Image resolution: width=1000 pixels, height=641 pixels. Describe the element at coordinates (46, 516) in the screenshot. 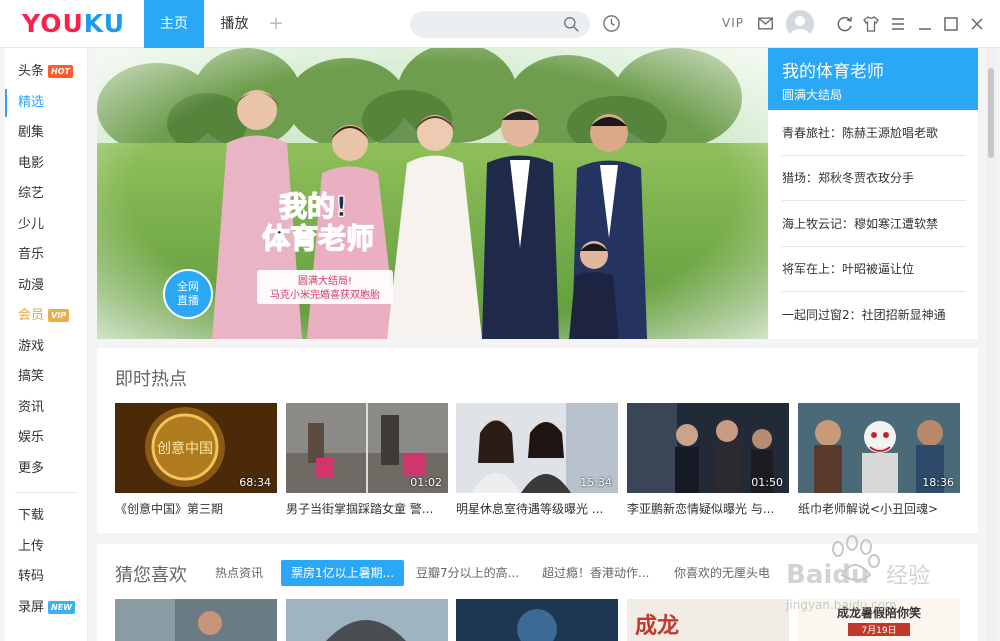

I see `sidebar-item-download: 下载` at that location.